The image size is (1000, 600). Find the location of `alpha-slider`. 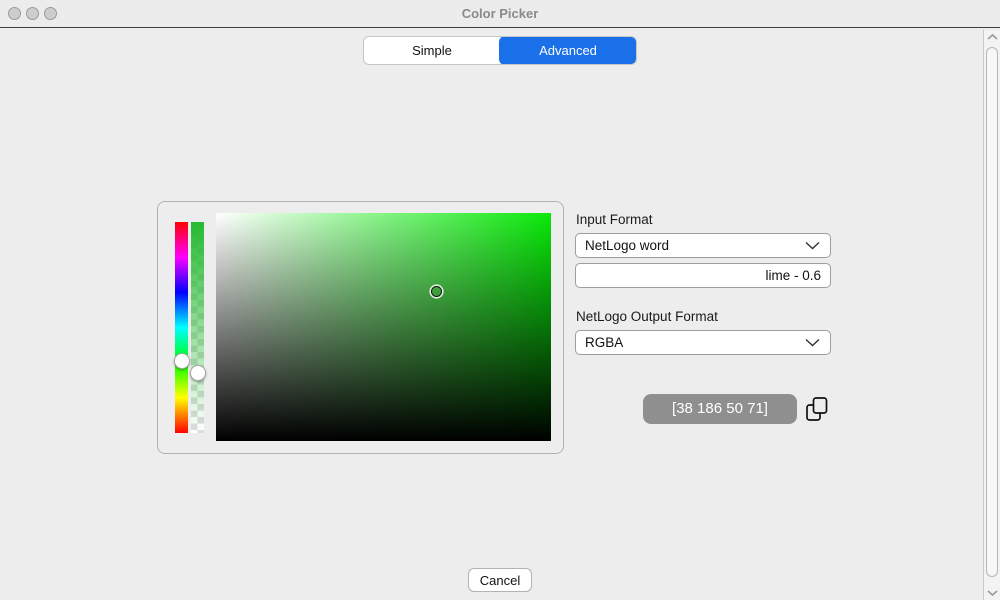

alpha-slider is located at coordinates (197, 327).